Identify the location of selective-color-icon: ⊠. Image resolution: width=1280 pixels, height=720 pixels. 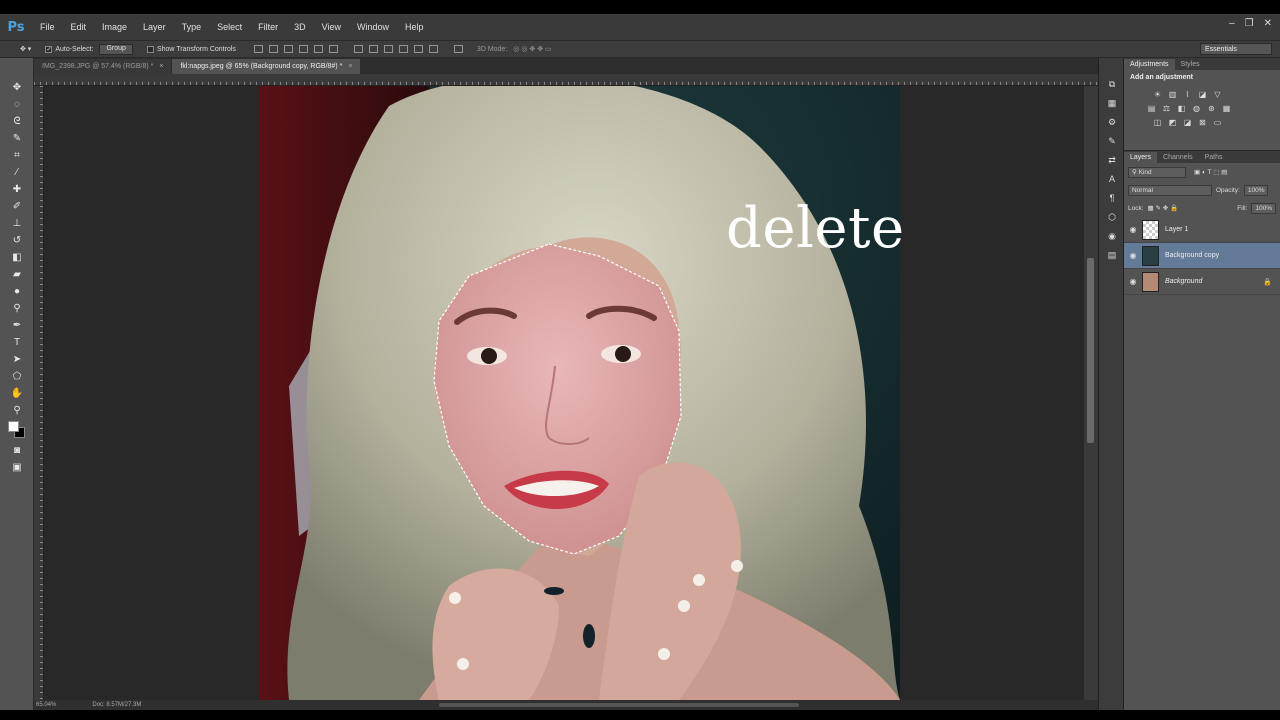
(1202, 122).